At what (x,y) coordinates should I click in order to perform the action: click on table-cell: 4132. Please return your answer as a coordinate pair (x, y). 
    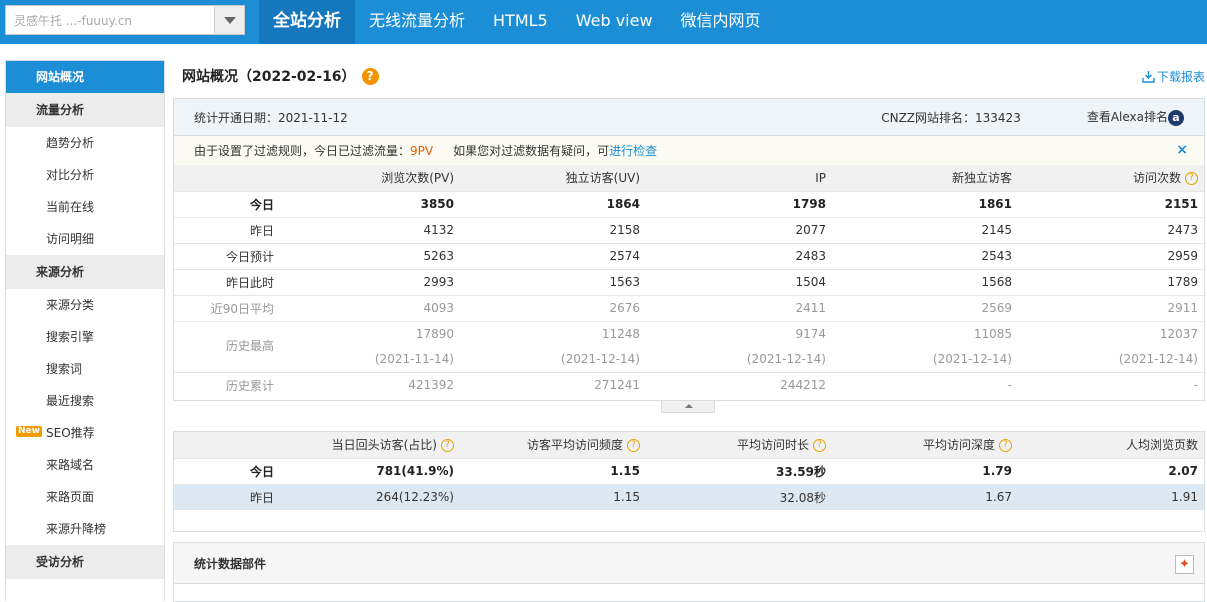
    Looking at the image, I should click on (367, 229).